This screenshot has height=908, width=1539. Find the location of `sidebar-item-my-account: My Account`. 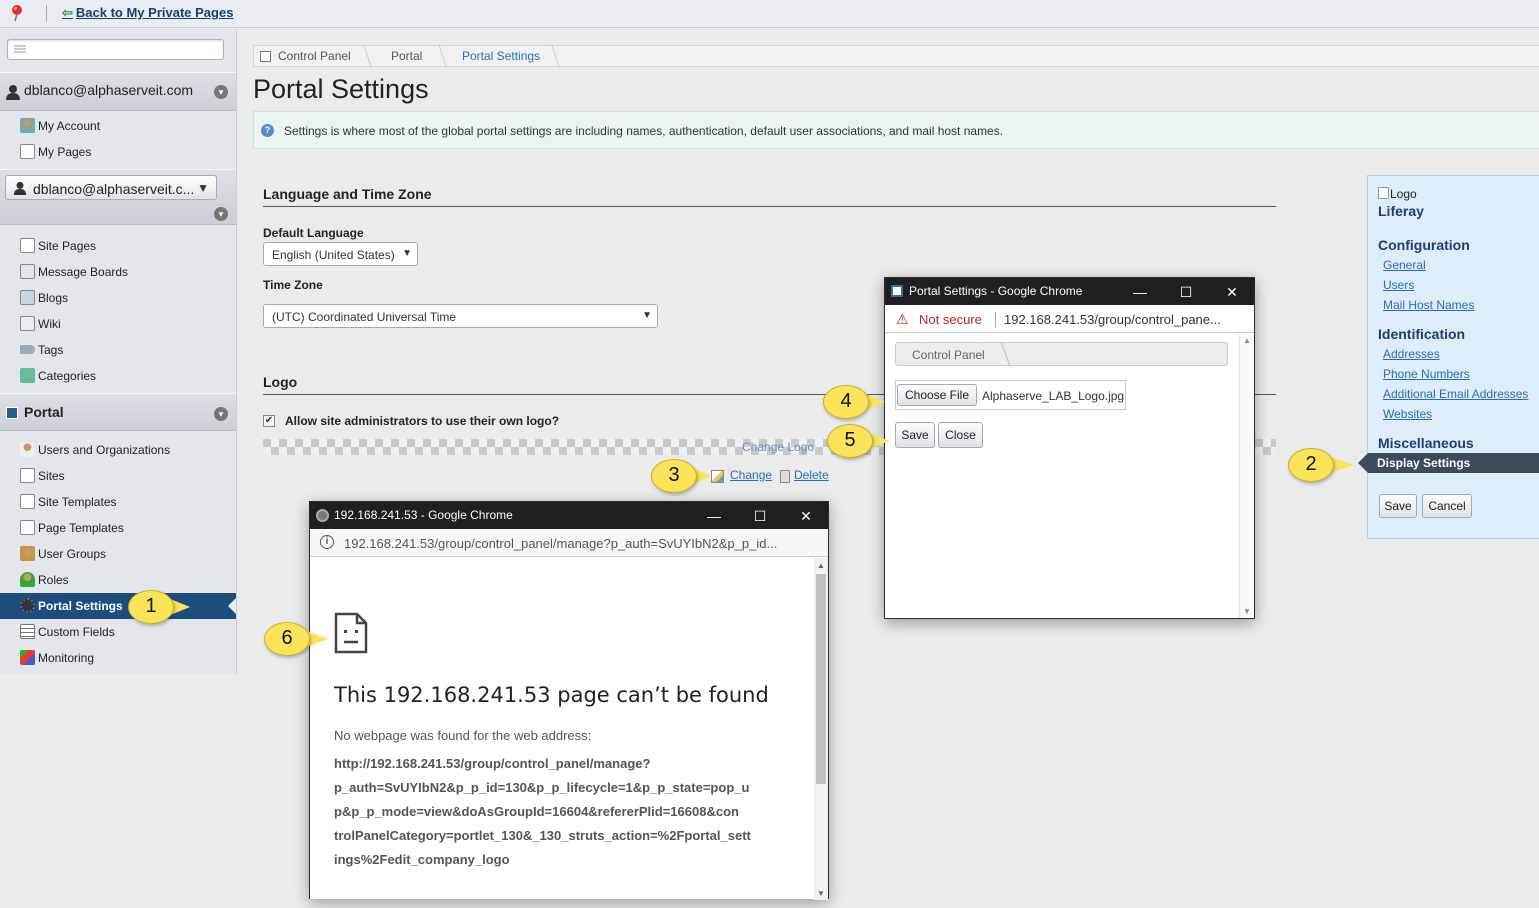

sidebar-item-my-account: My Account is located at coordinates (118, 126).